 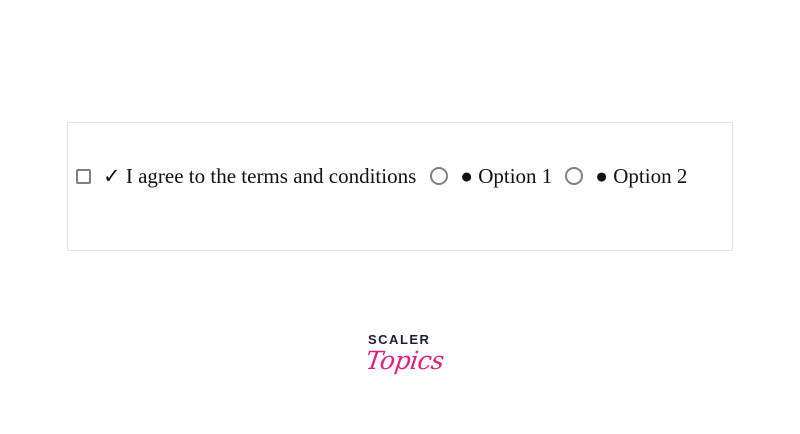 I want to click on option-2-label: ● Option 2, so click(x=641, y=175).